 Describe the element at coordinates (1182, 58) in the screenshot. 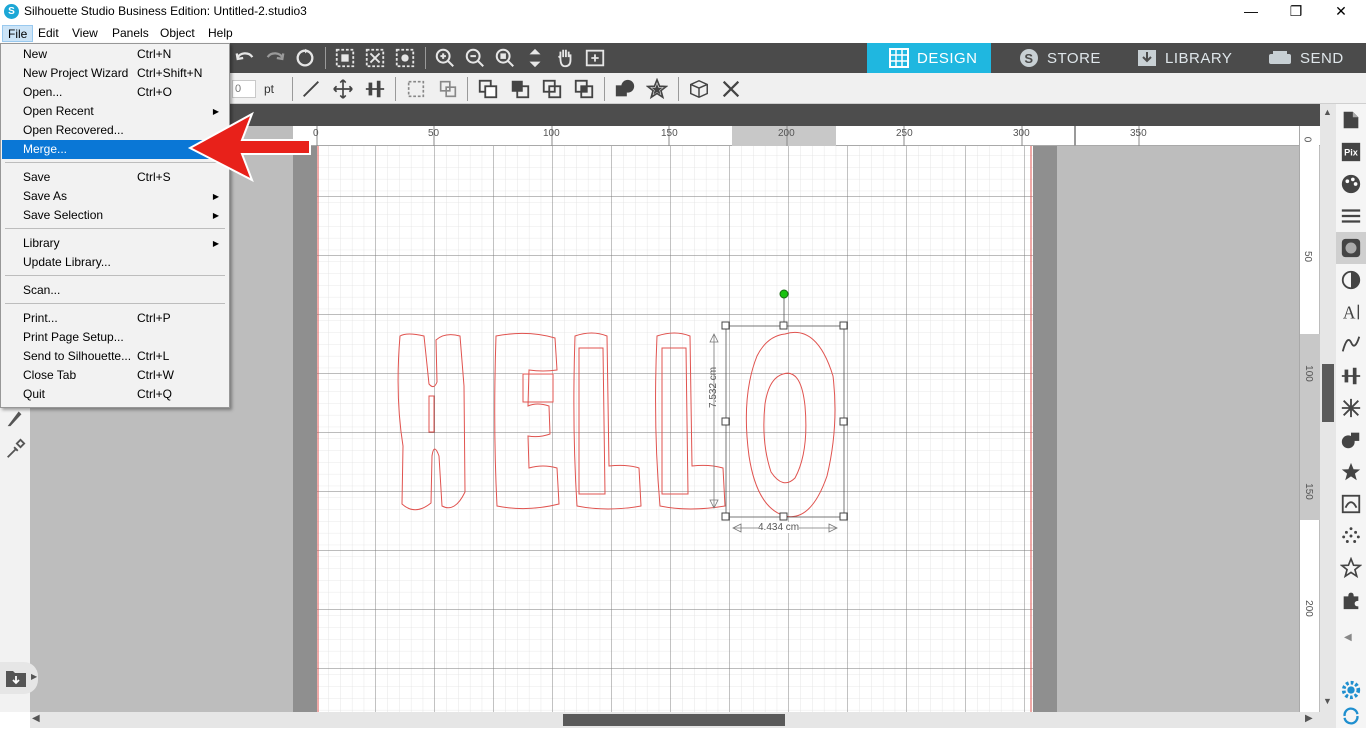

I see `tab-library: LIBRARY` at that location.